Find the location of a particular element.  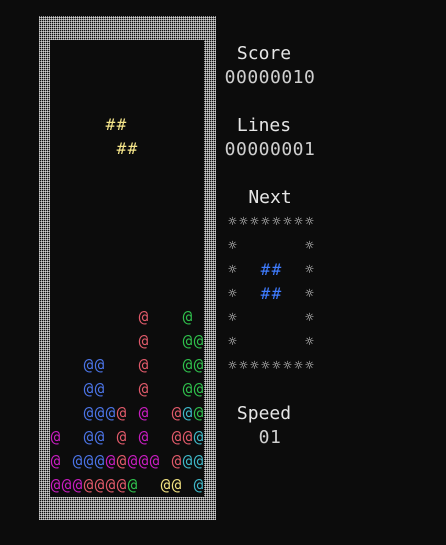

next-piece-preview: ☼ ☼ ☼ ☼ ☼ ☼ ☼ ☼ ☼ ☼ ☼ ☼ ☼ ☼ ☼ ☼ ☼ ☼ ☼ ☼ ☼ ☼ ☼ ☼ ☼ ☼ # # # # is located at coordinates (271, 294).